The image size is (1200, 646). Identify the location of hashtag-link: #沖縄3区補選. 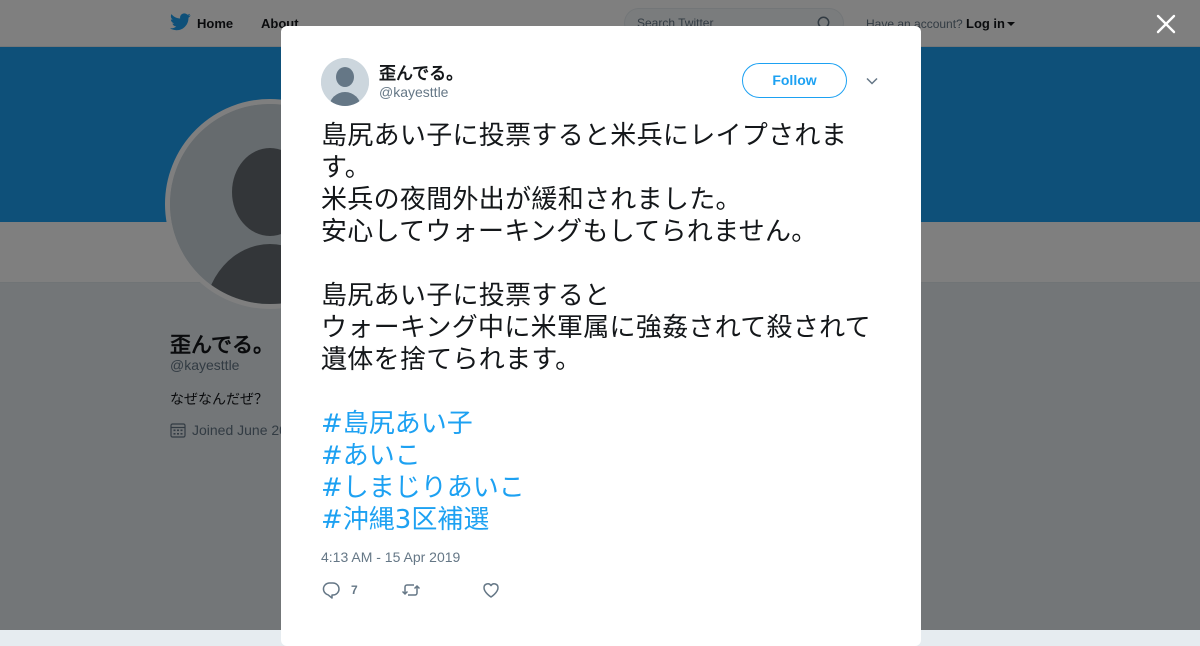
(423, 520).